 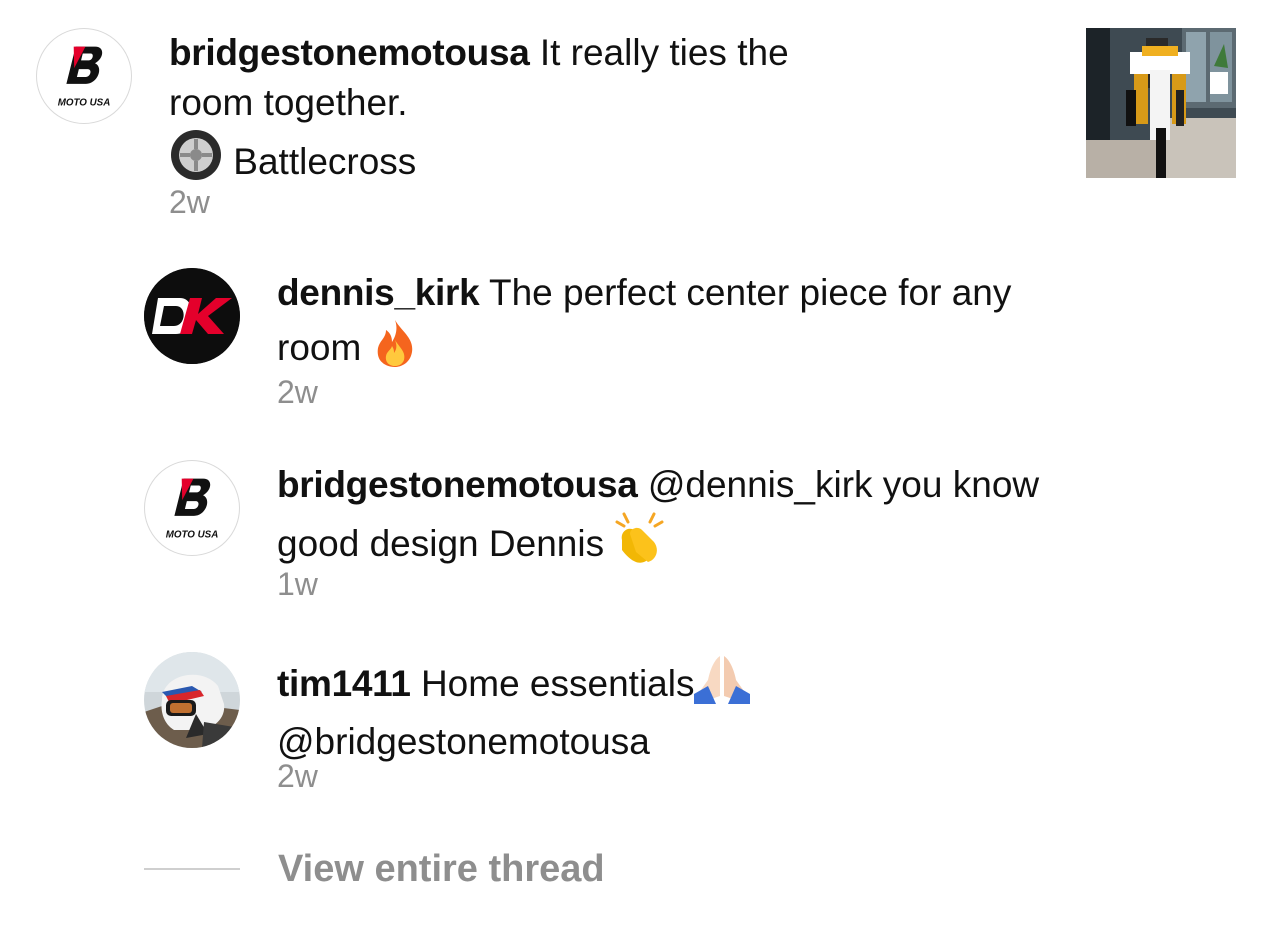 I want to click on comment-timestamp: 1w, so click(x=297, y=584).